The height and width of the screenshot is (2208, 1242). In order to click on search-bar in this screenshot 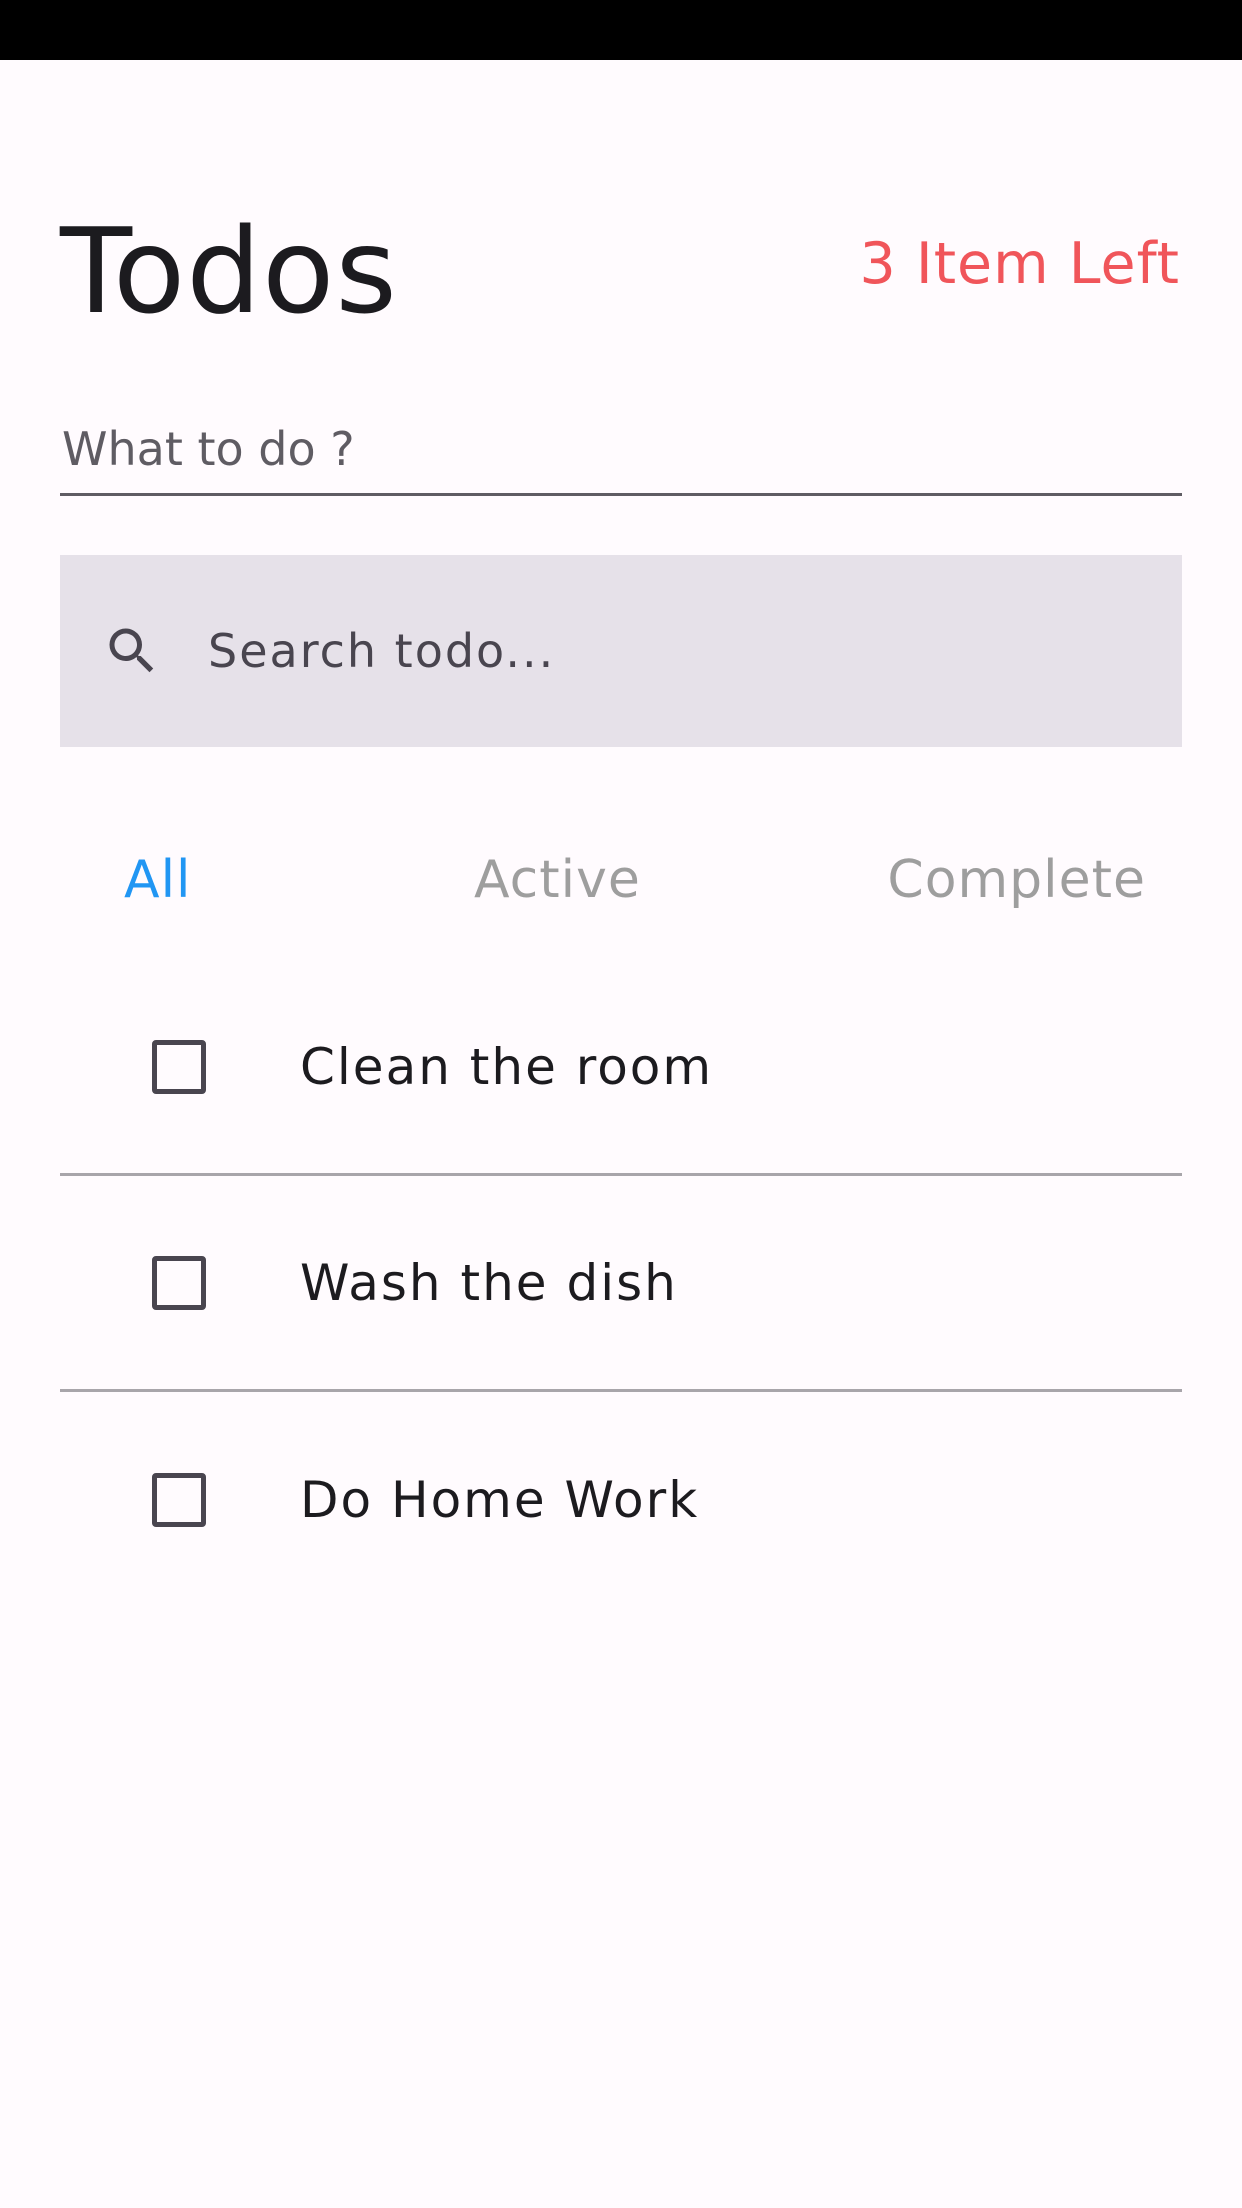, I will do `click(621, 651)`.